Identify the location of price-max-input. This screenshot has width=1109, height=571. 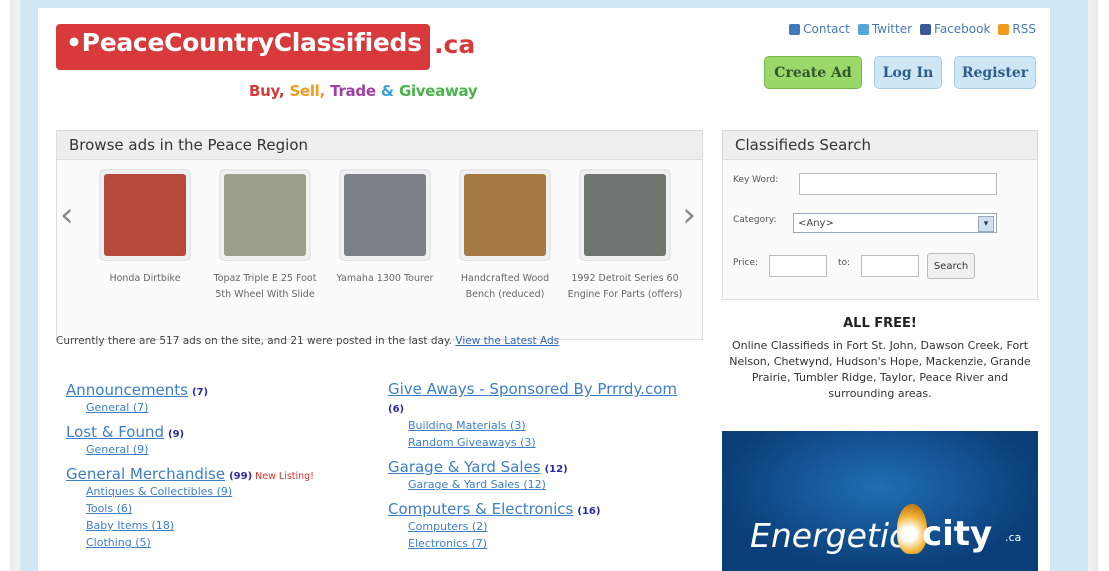
(890, 266).